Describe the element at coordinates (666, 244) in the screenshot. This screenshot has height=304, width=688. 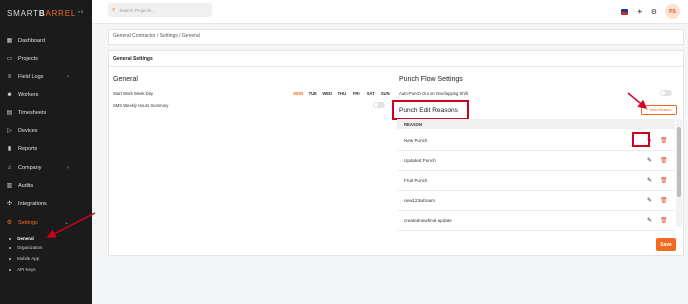
I see `save-button: Save` at that location.